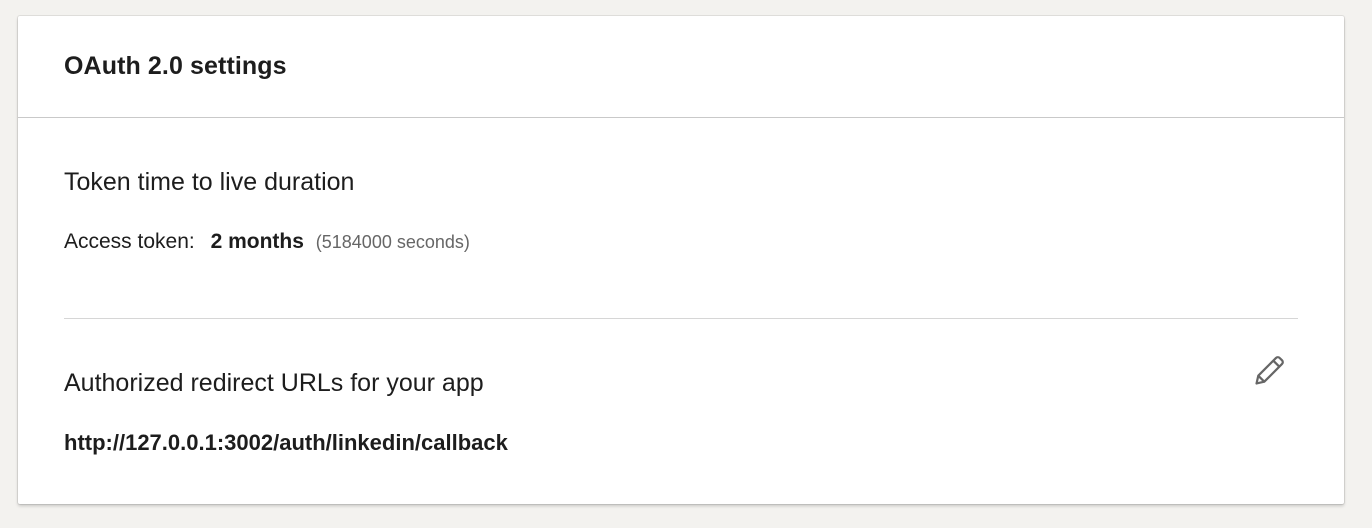 The width and height of the screenshot is (1372, 528). Describe the element at coordinates (681, 318) in the screenshot. I see `section-divider` at that location.